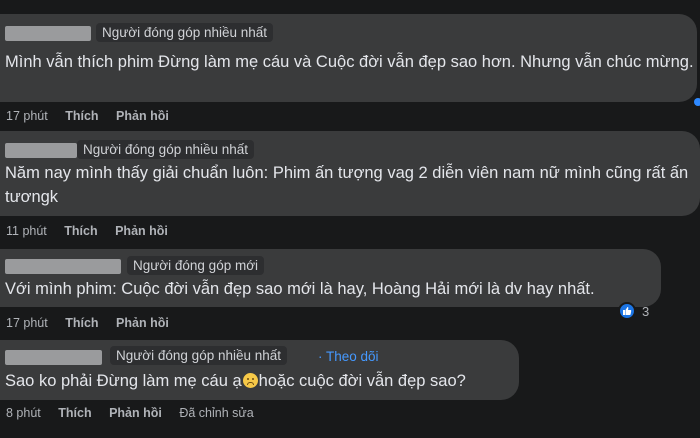 Image resolution: width=700 pixels, height=438 pixels. I want to click on reaction-summary: 3, so click(633, 311).